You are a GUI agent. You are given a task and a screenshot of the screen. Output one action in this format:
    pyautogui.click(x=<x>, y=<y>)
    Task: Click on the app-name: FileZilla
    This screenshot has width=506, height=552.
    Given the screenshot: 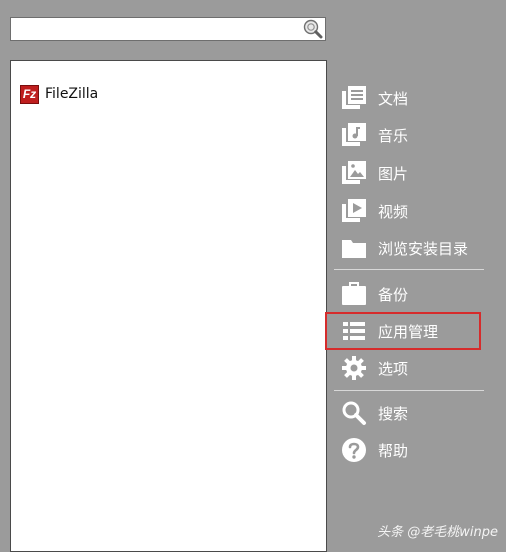 What is the action you would take?
    pyautogui.click(x=72, y=94)
    